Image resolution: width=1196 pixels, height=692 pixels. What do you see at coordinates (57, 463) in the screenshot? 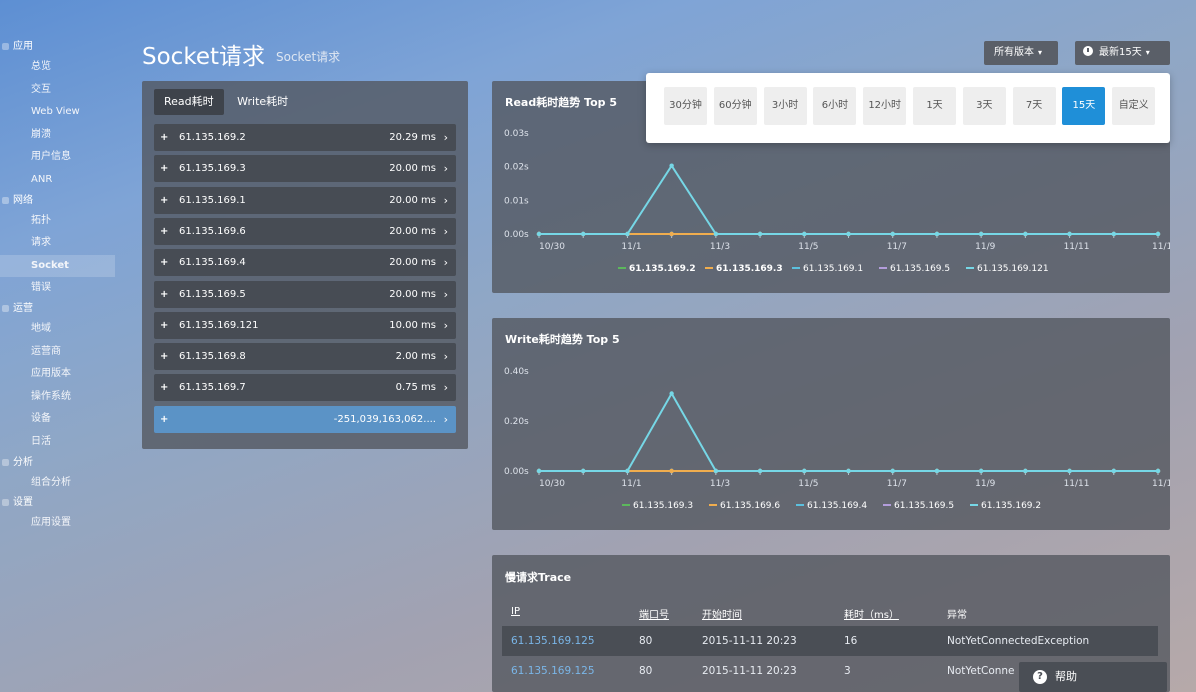
I see `sidebar-group: 分析` at bounding box center [57, 463].